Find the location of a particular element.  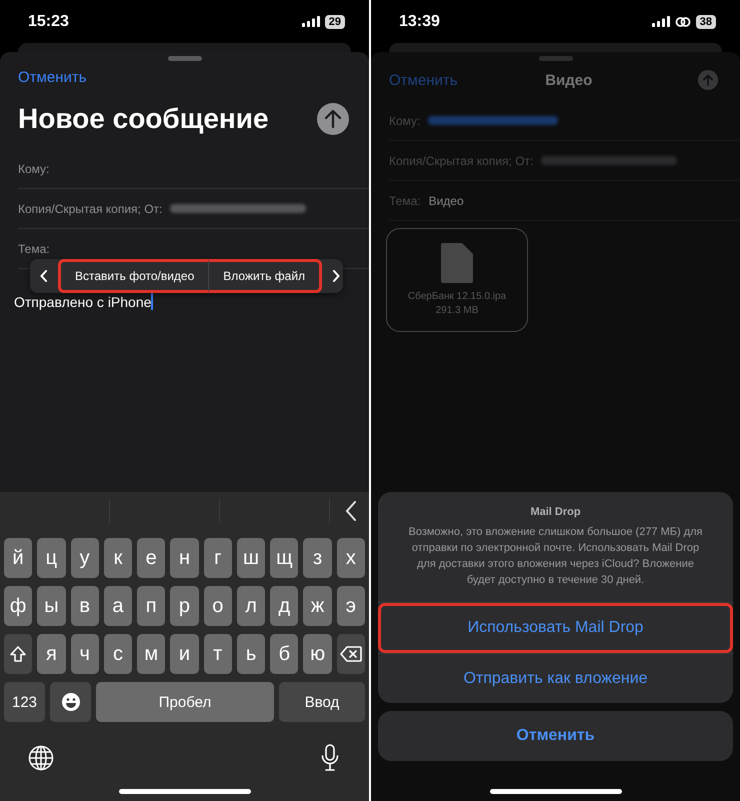

file-icon is located at coordinates (457, 263).